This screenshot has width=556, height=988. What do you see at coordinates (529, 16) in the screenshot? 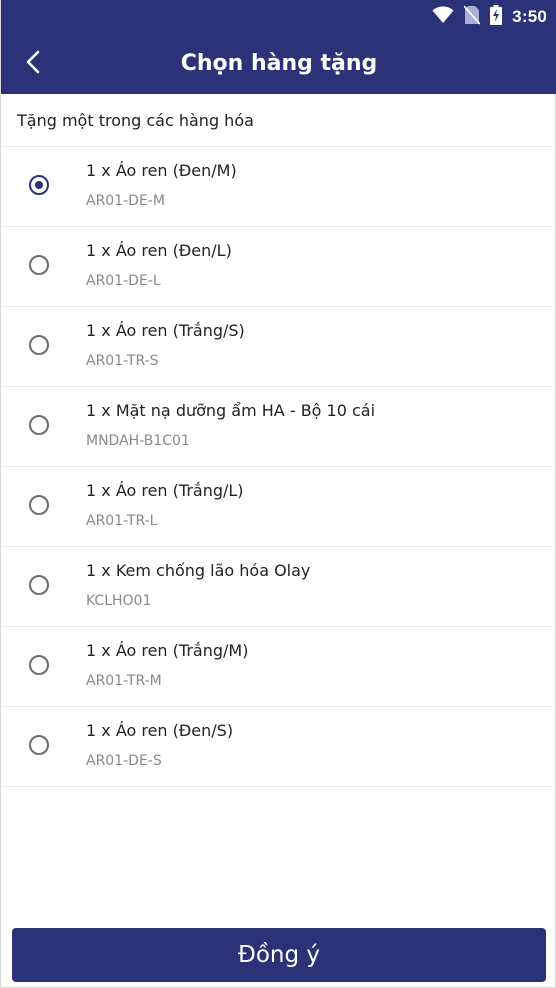
I see `status-time: 3:50` at bounding box center [529, 16].